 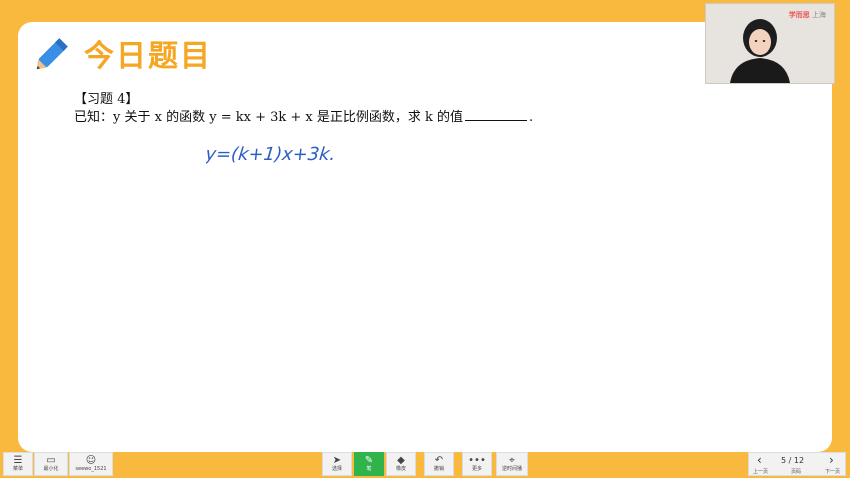 I want to click on question-body: y 关于 x 的函数 y = kx + 3k + x 是正比例函数，求 k 的值, so click(x=288, y=117).